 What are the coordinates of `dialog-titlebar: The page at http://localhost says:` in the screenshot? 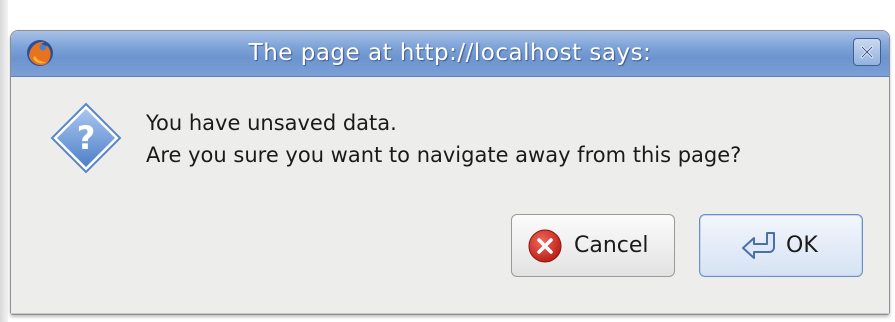 It's located at (450, 54).